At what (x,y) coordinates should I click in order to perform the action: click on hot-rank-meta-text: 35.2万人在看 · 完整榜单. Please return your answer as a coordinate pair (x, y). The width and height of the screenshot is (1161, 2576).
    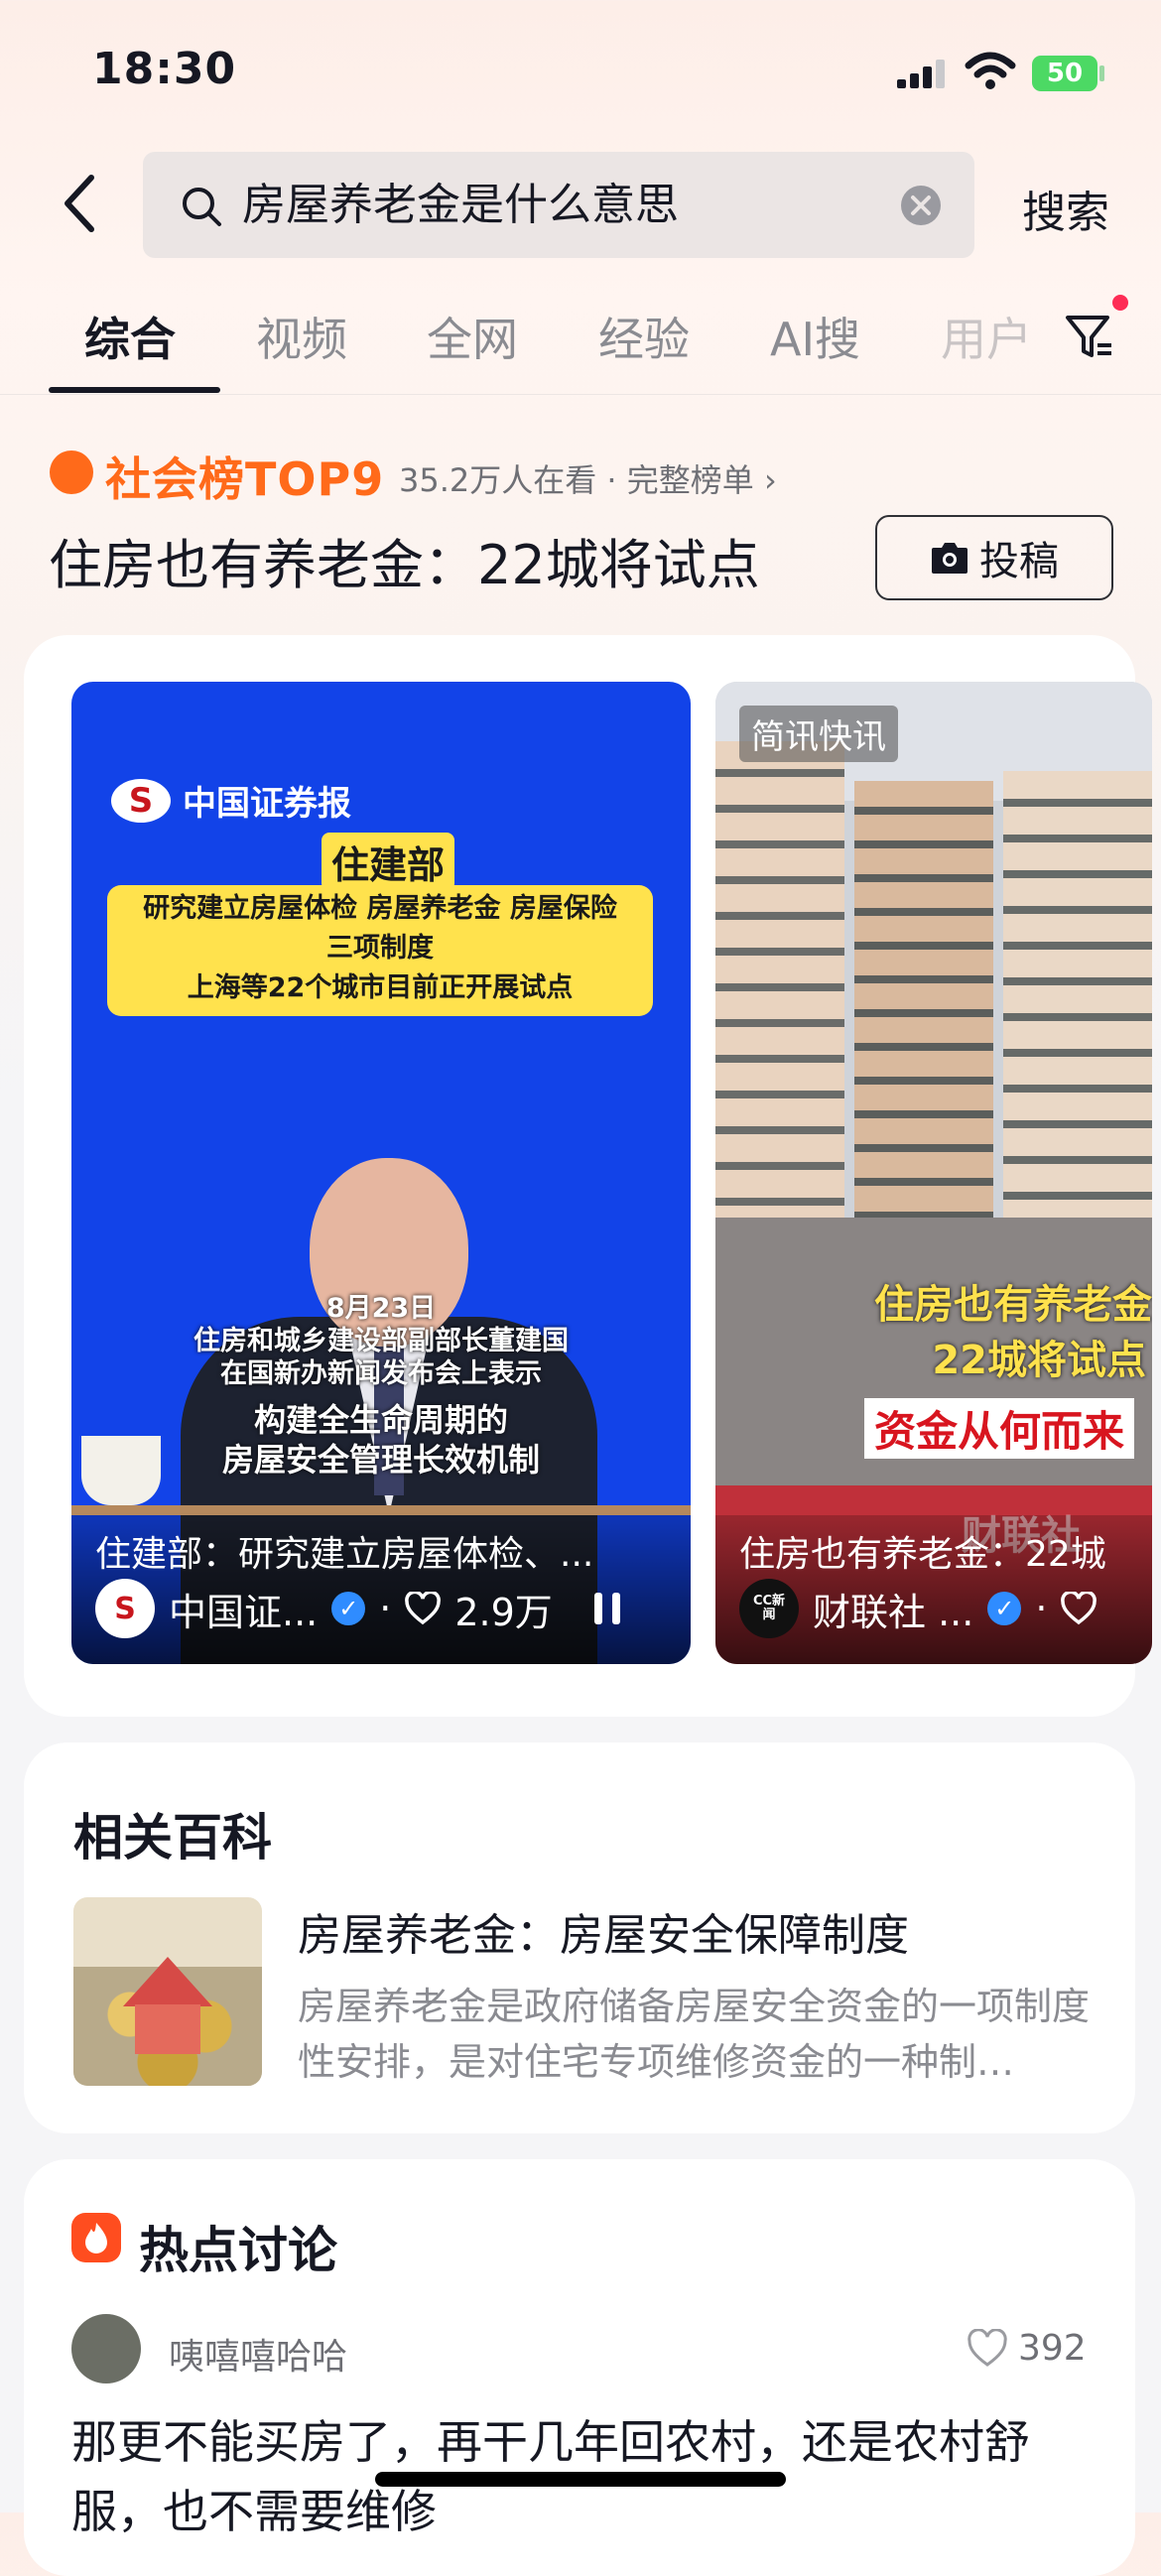
    Looking at the image, I should click on (576, 480).